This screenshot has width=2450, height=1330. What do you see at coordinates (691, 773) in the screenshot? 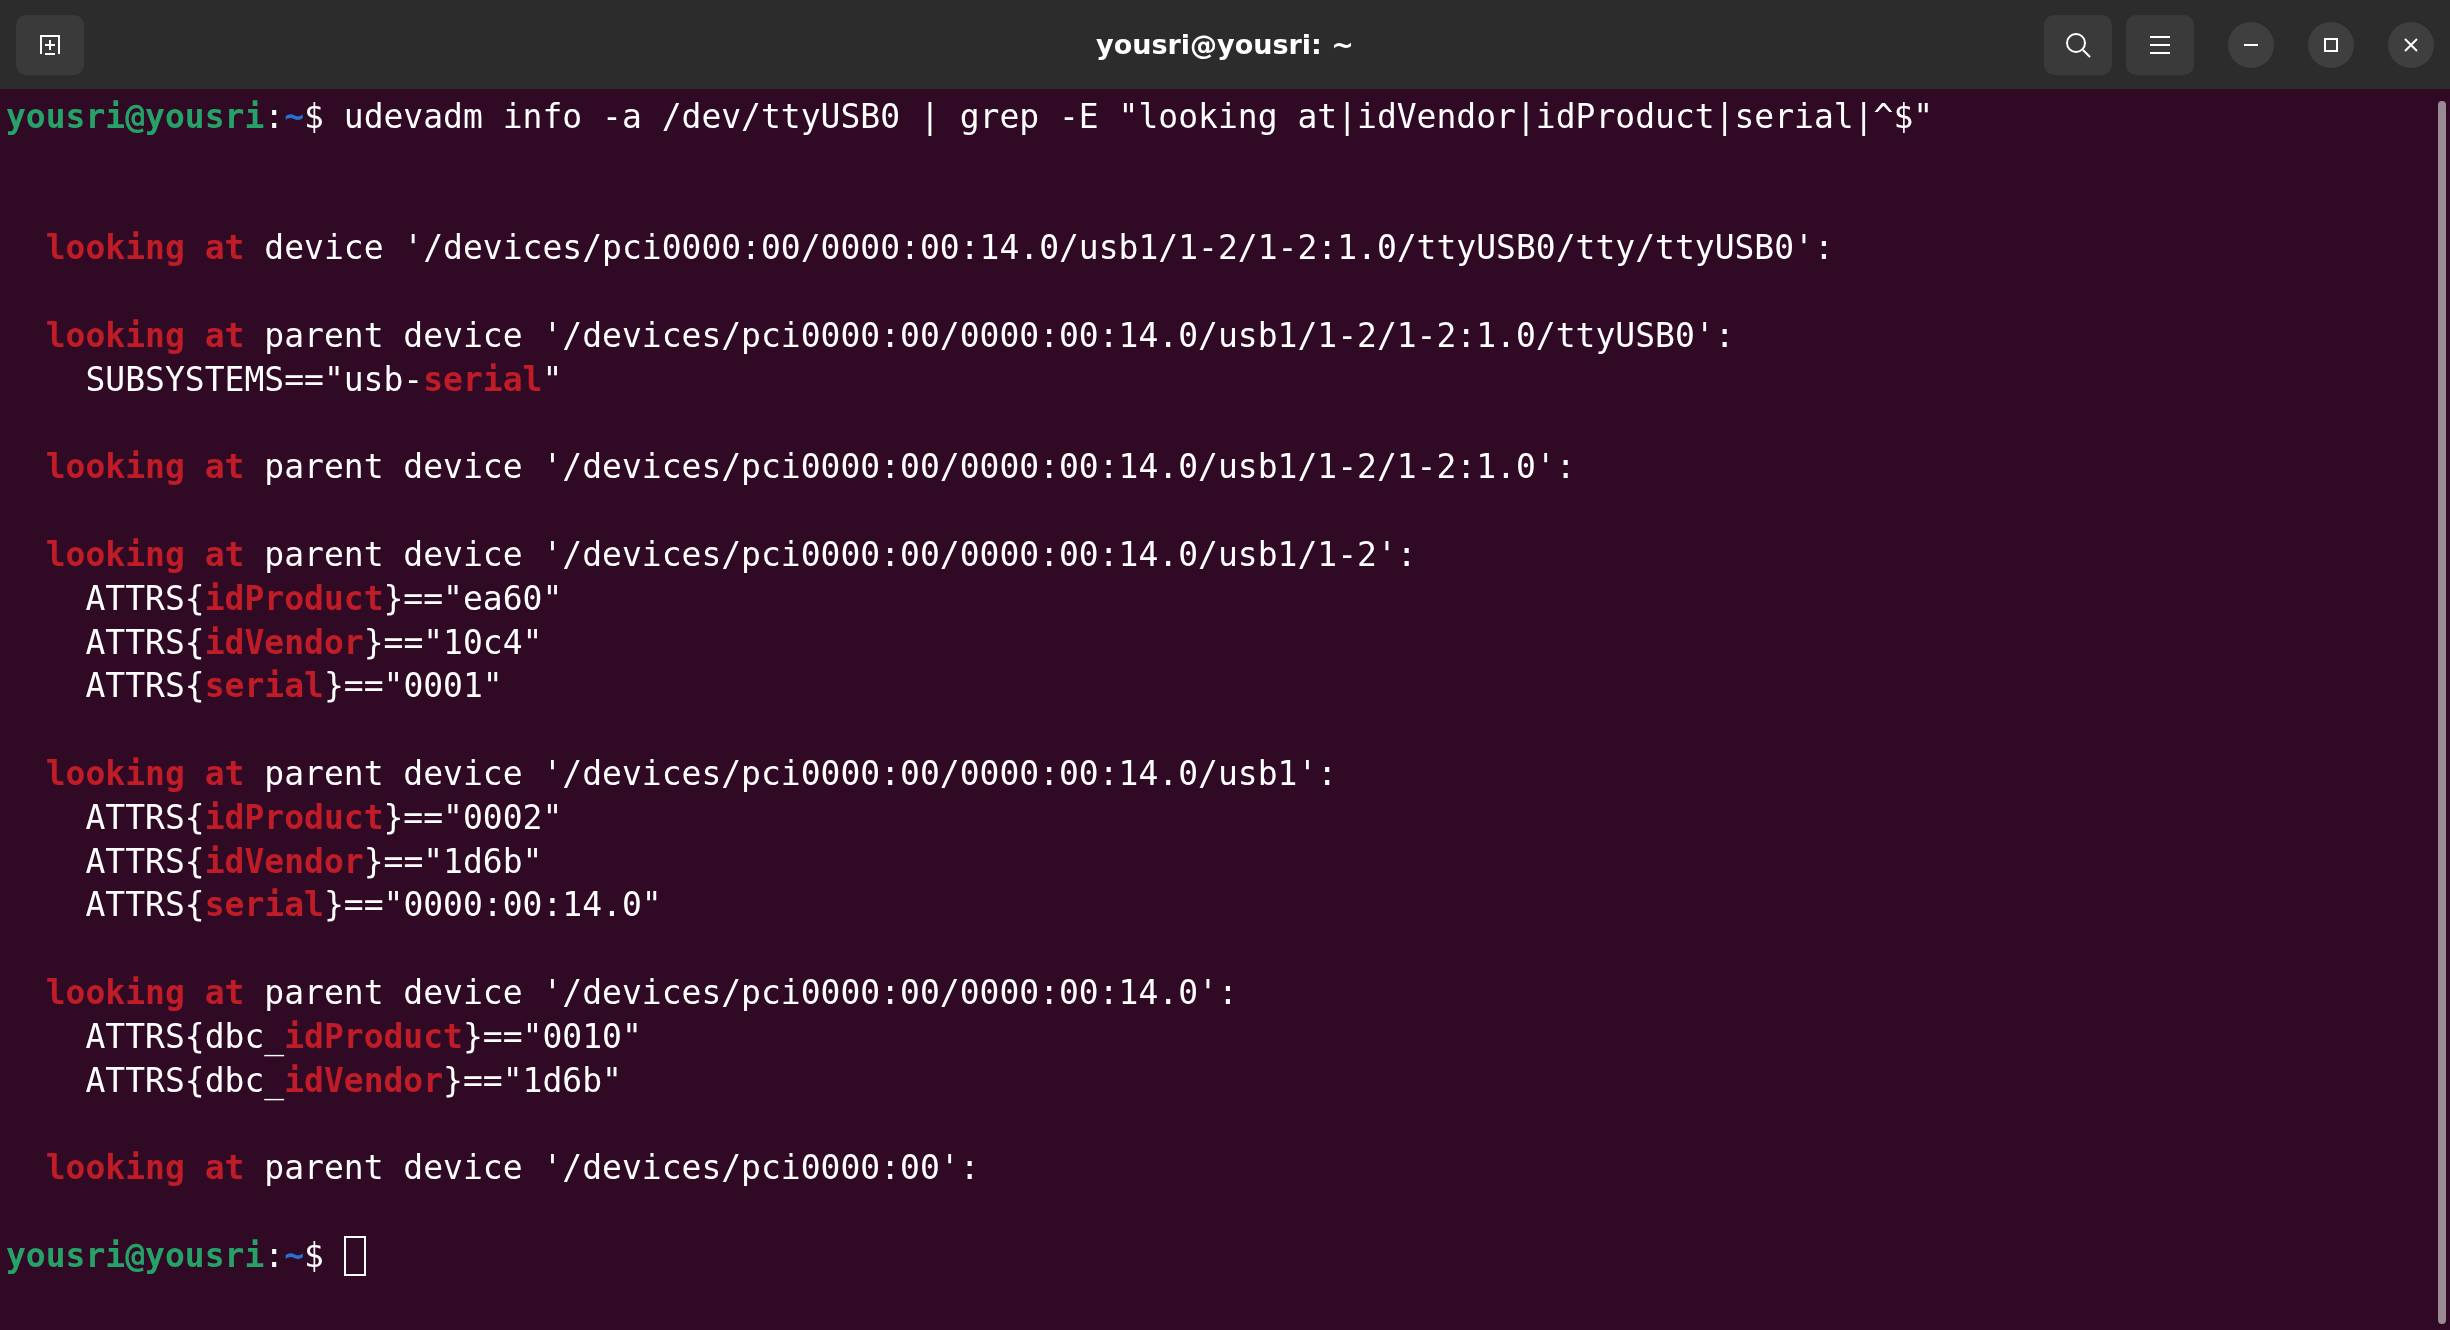
I see `terminal-line: looking at parent device '/devices/pci0000:00/0000:00:14.0/usb1':` at bounding box center [691, 773].